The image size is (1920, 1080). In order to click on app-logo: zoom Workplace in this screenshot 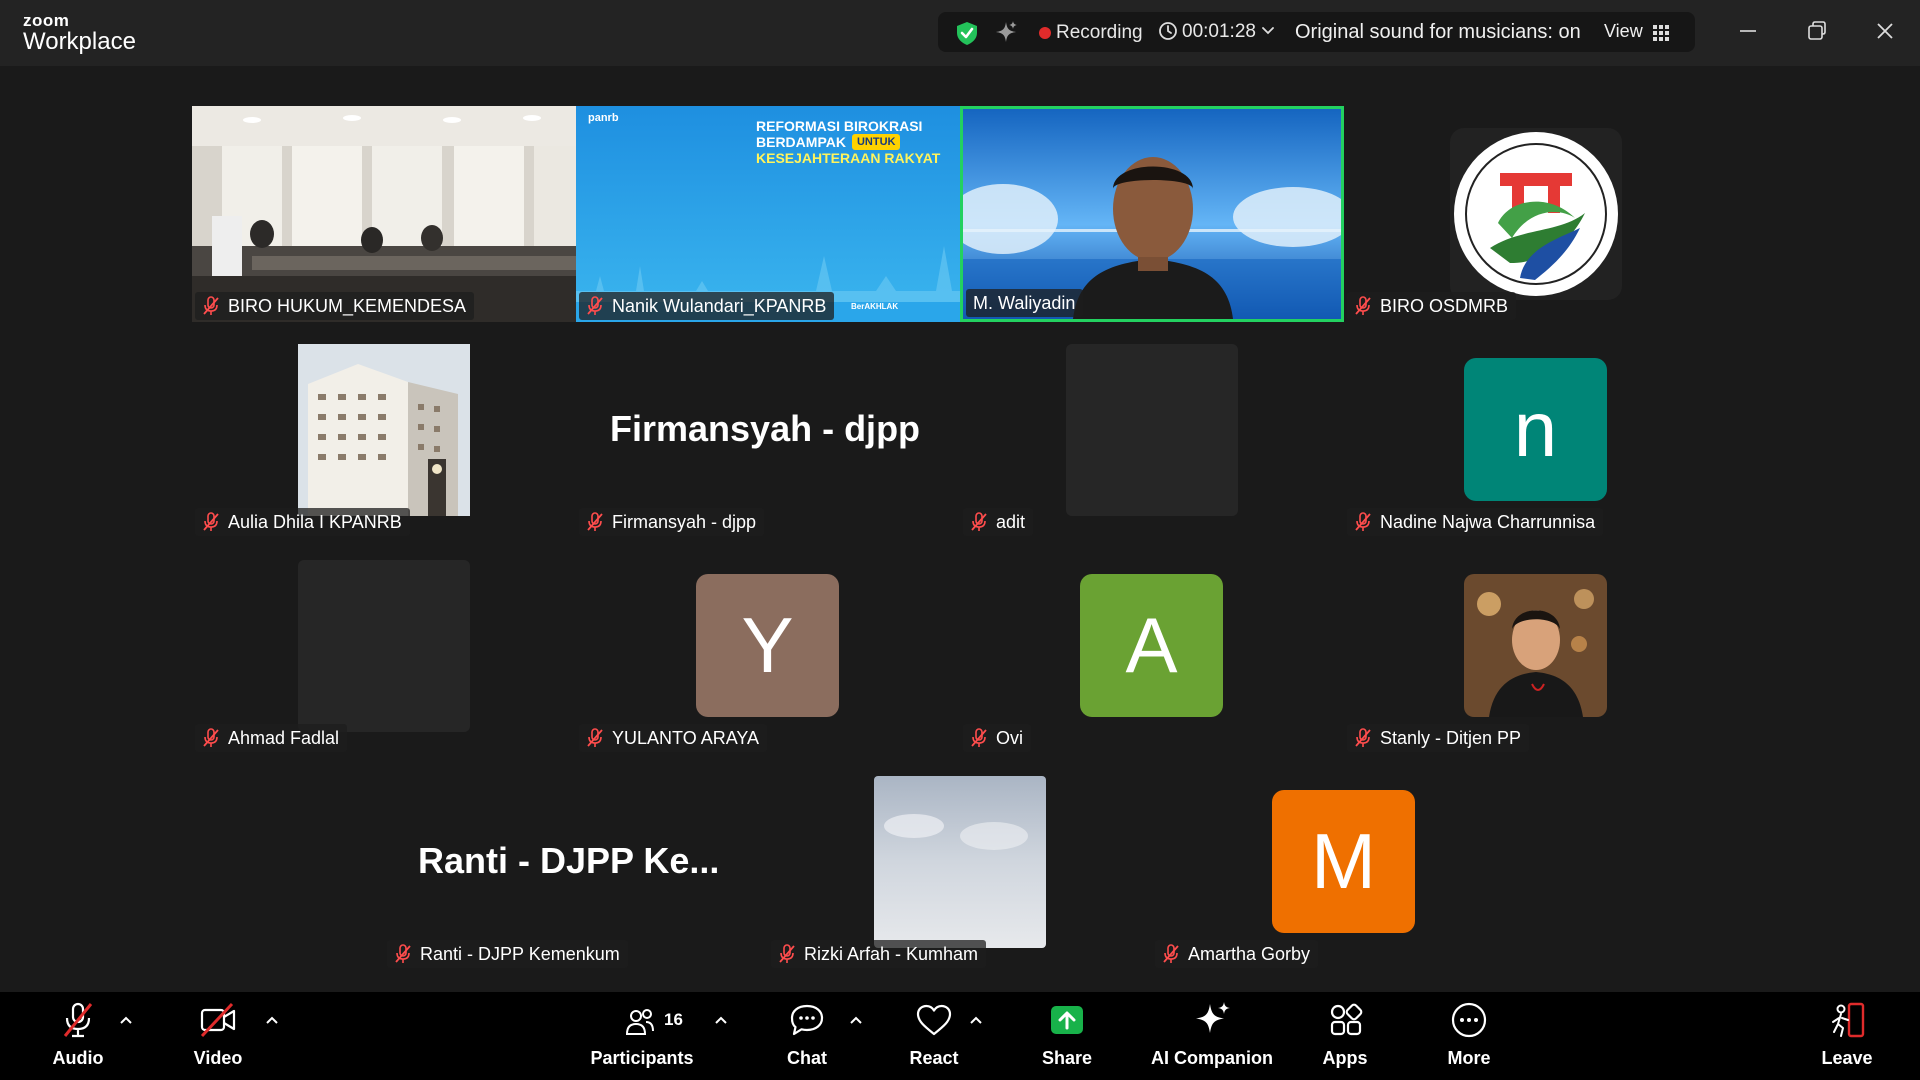, I will do `click(79, 33)`.